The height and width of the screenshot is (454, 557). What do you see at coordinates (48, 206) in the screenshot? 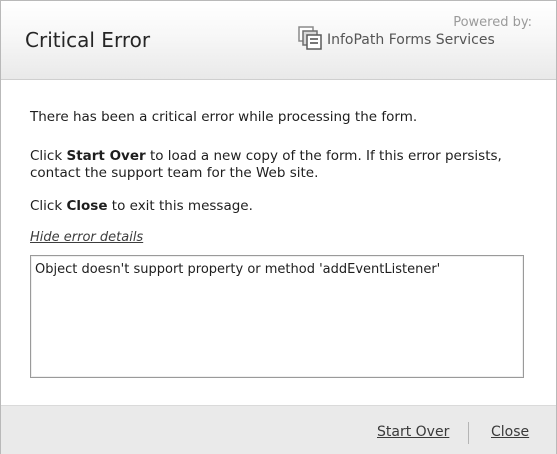
I see `close-prefix: Click` at bounding box center [48, 206].